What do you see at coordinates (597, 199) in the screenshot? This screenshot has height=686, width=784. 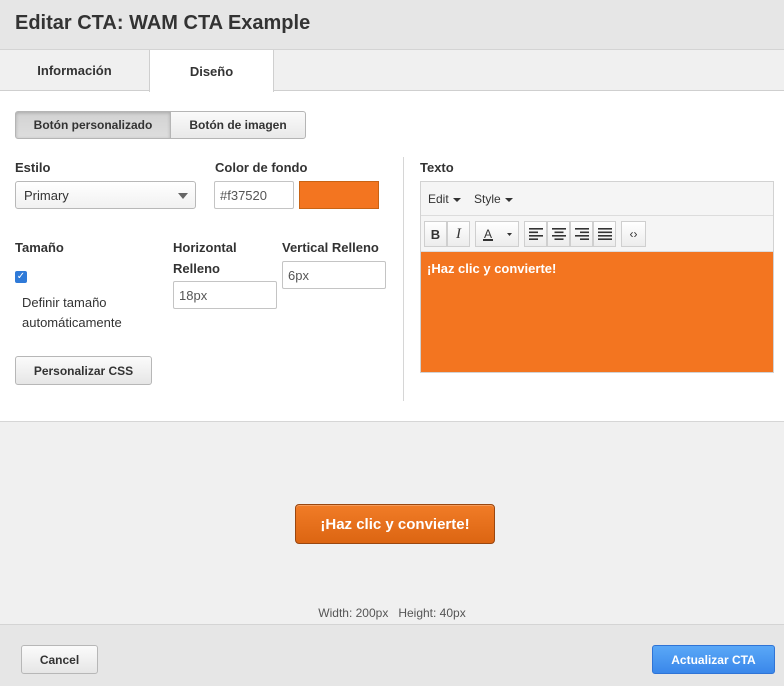 I see `editor-menubar: Edit Style` at bounding box center [597, 199].